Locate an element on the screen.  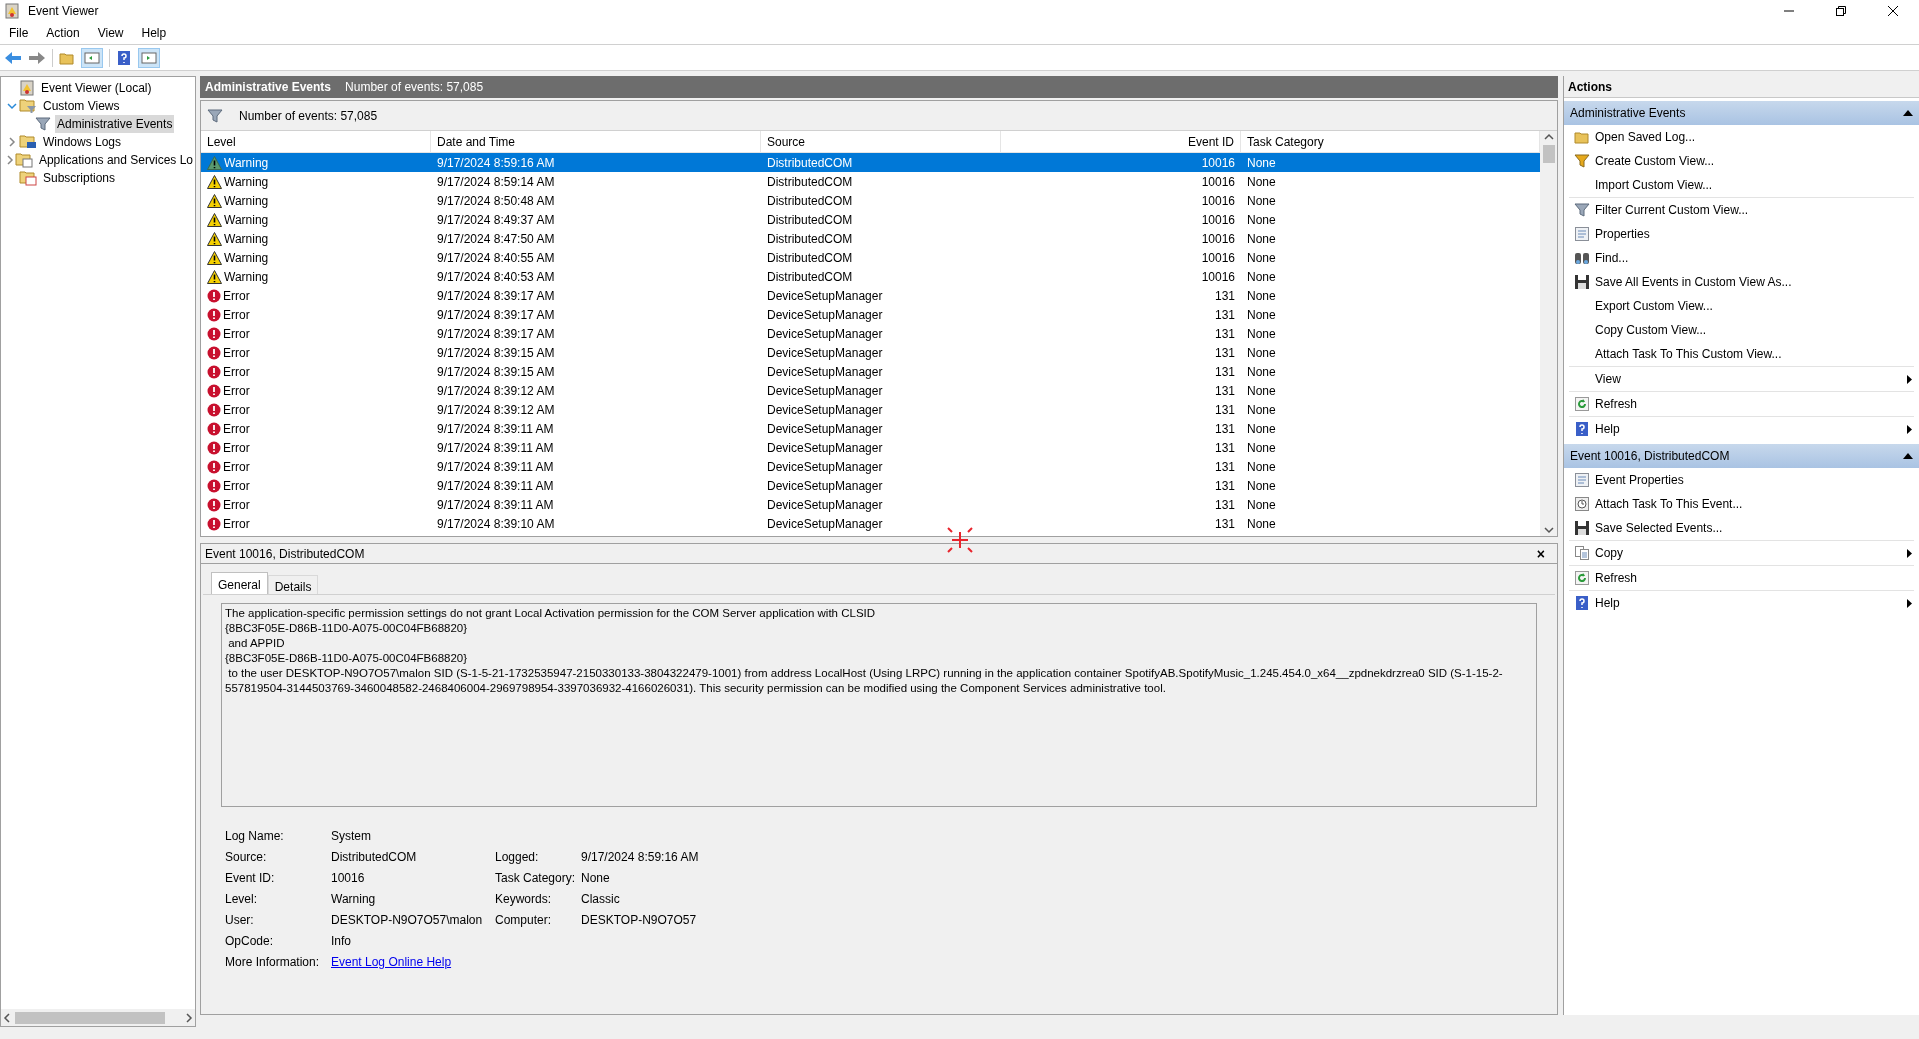
scroll-up-icon is located at coordinates (1548, 137).